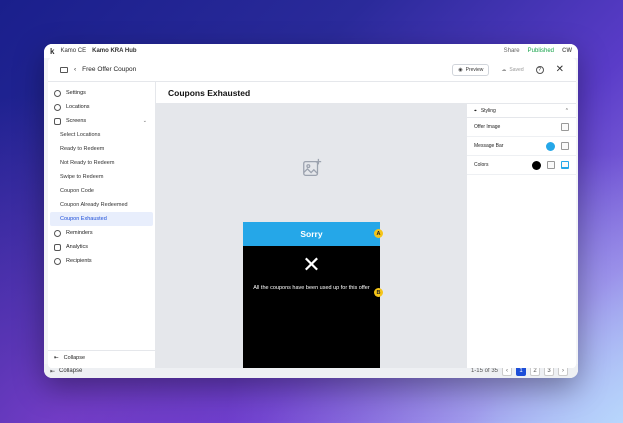 The height and width of the screenshot is (423, 623). What do you see at coordinates (474, 69) in the screenshot?
I see `preview-label: Preview` at bounding box center [474, 69].